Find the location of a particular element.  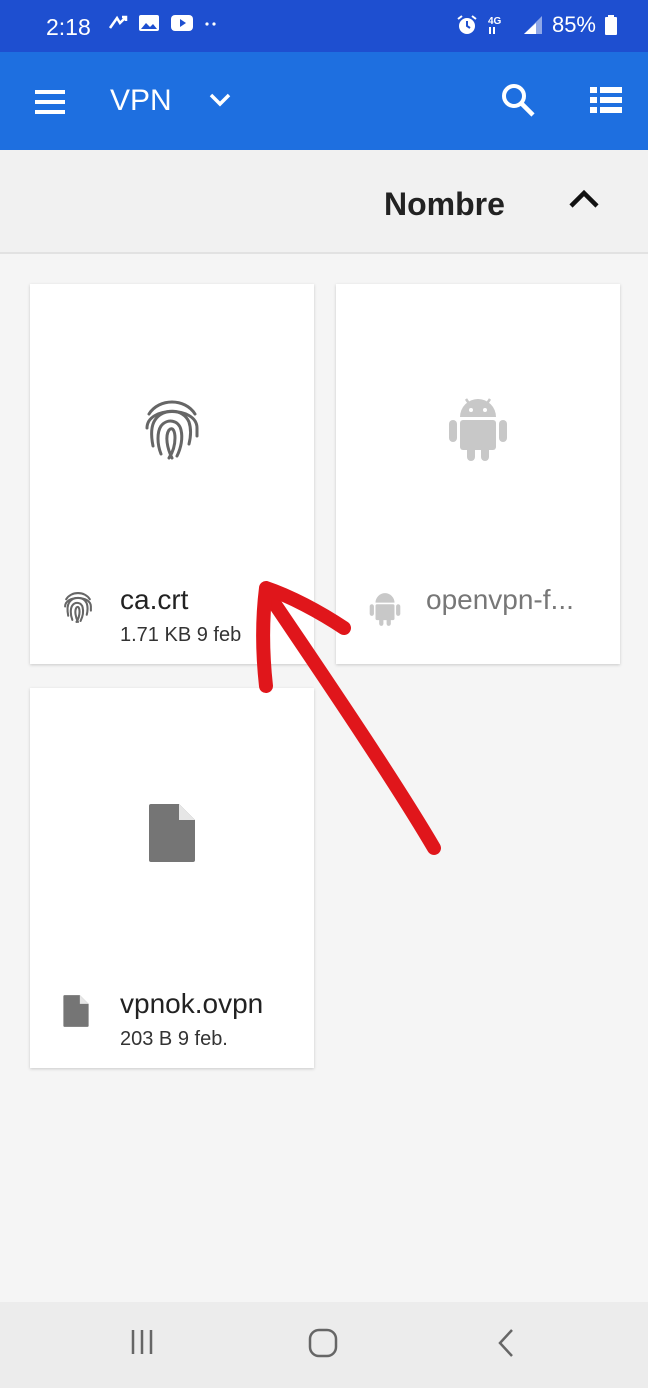

file-date: 9 feb is located at coordinates (219, 635).